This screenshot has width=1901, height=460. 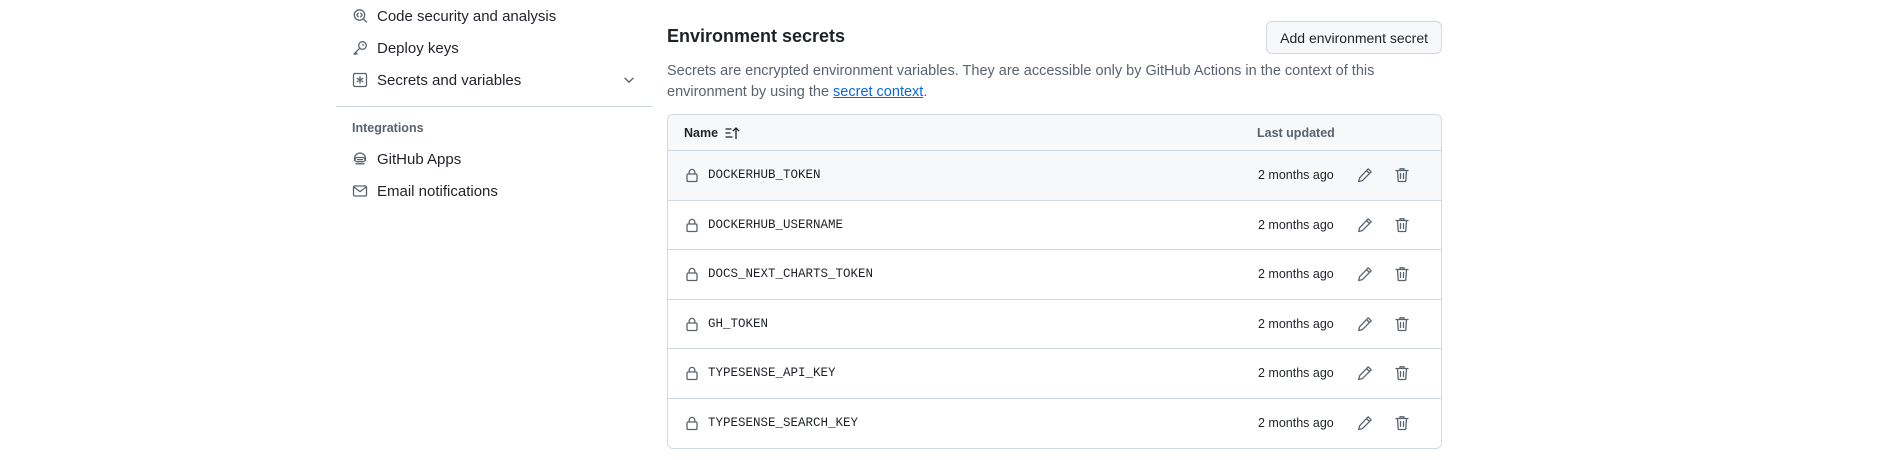 I want to click on codescan-icon, so click(x=360, y=16).